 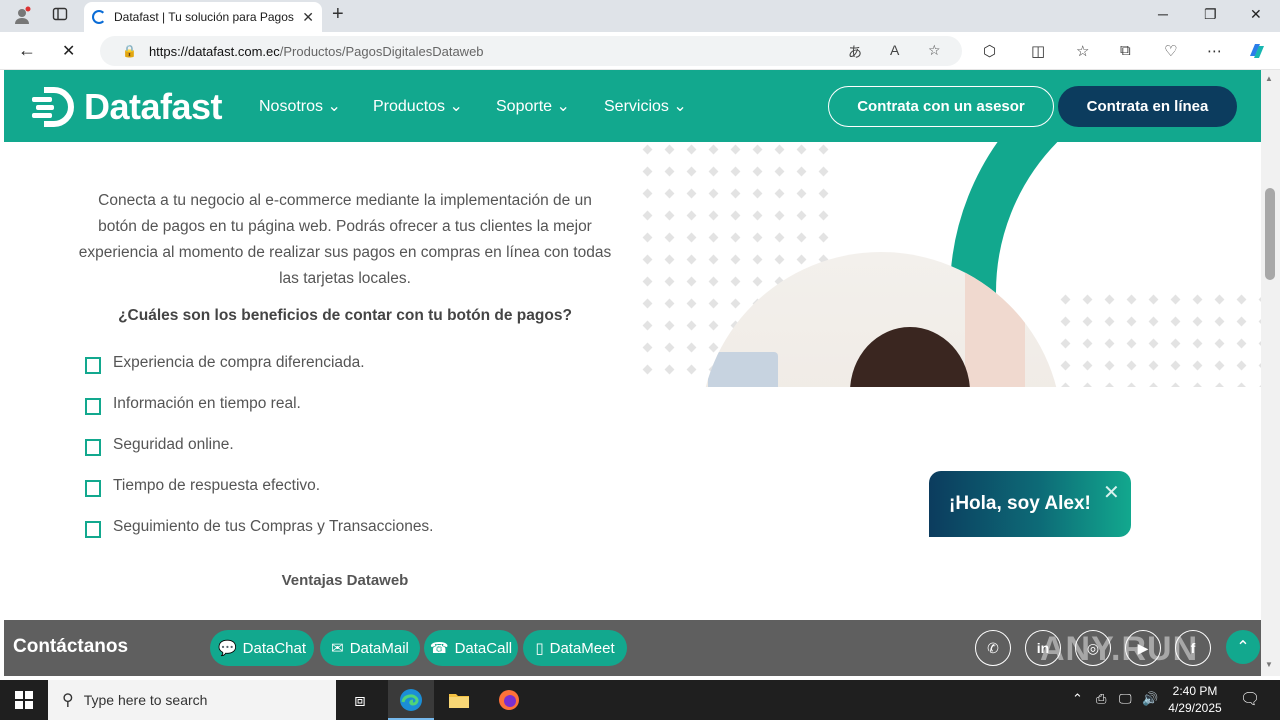 I want to click on split-screen-icon: ◫, so click(x=1038, y=51).